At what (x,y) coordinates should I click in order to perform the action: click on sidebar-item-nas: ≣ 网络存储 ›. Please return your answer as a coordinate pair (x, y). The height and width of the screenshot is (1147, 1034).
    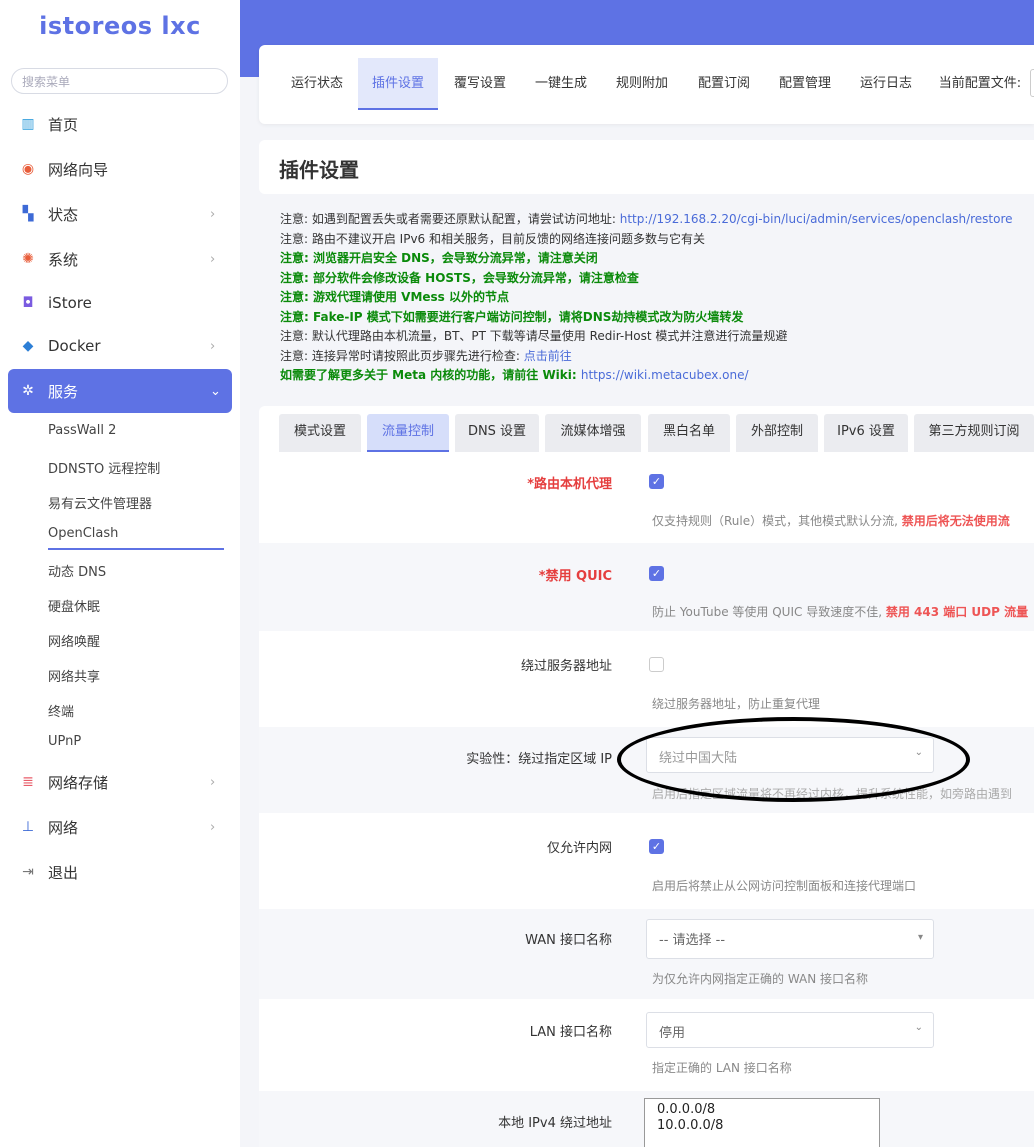
    Looking at the image, I should click on (120, 782).